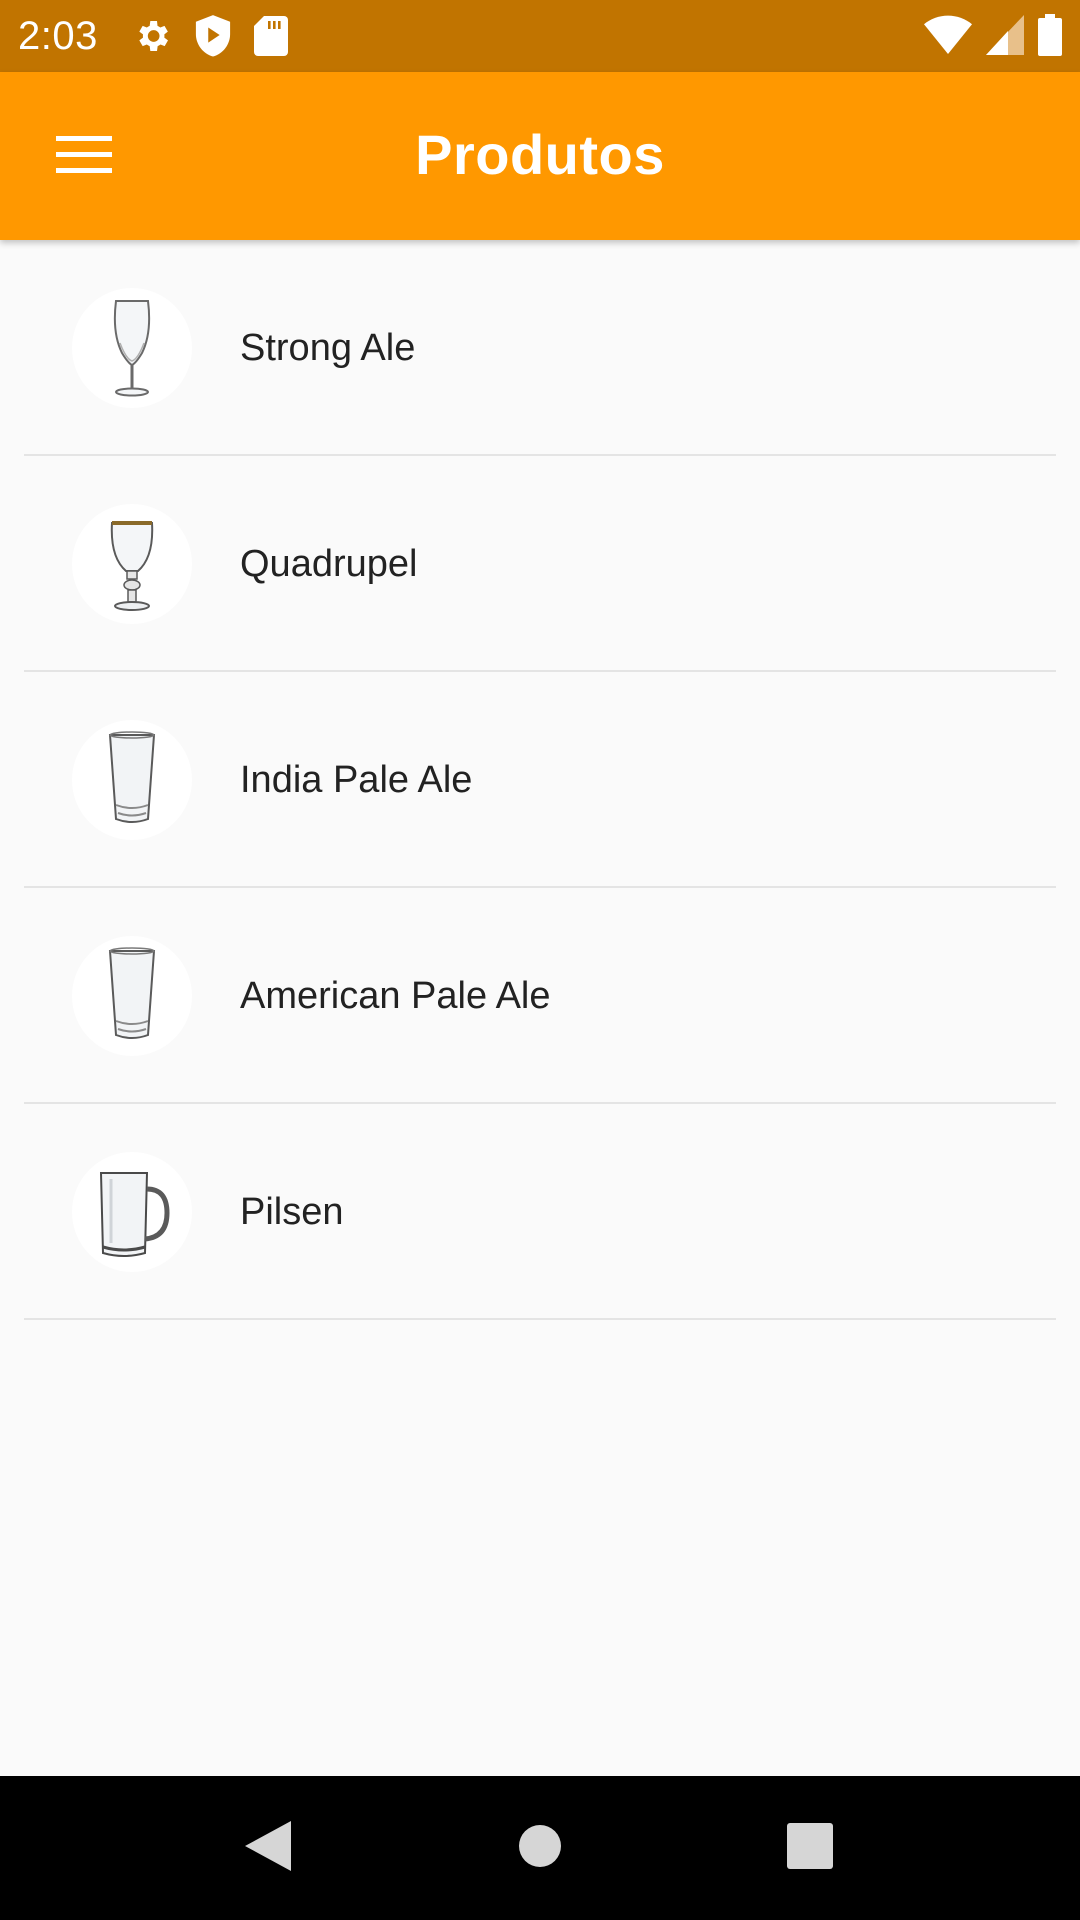  I want to click on recents-icon, so click(810, 1848).